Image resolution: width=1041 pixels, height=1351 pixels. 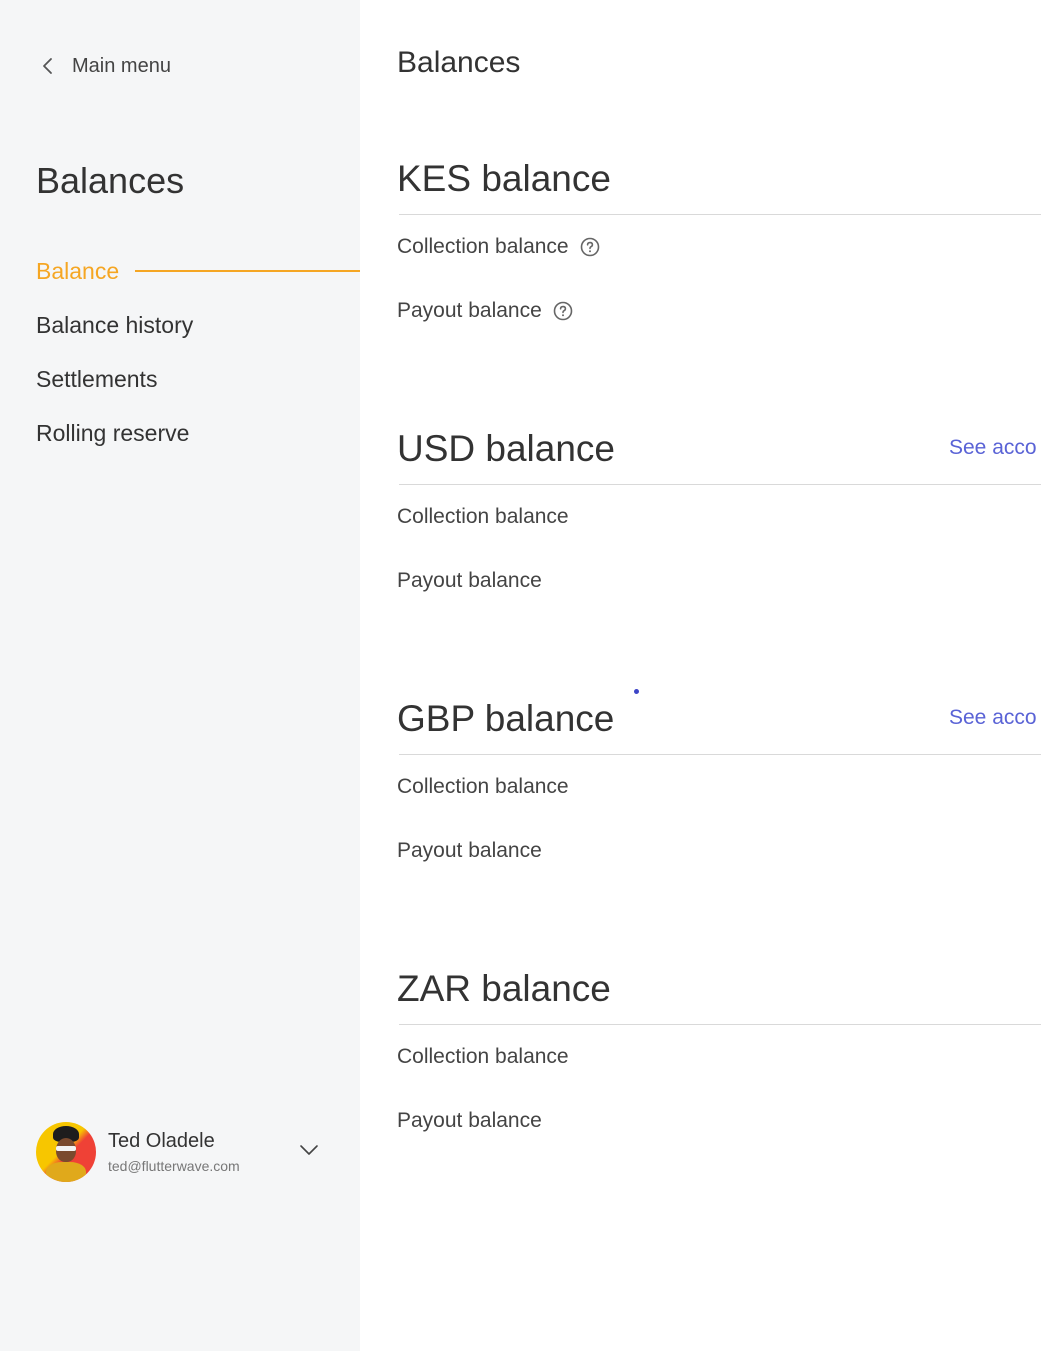 I want to click on avatar, so click(x=66, y=1152).